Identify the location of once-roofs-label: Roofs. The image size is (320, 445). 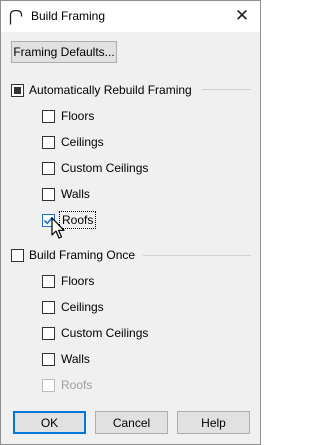
(77, 385).